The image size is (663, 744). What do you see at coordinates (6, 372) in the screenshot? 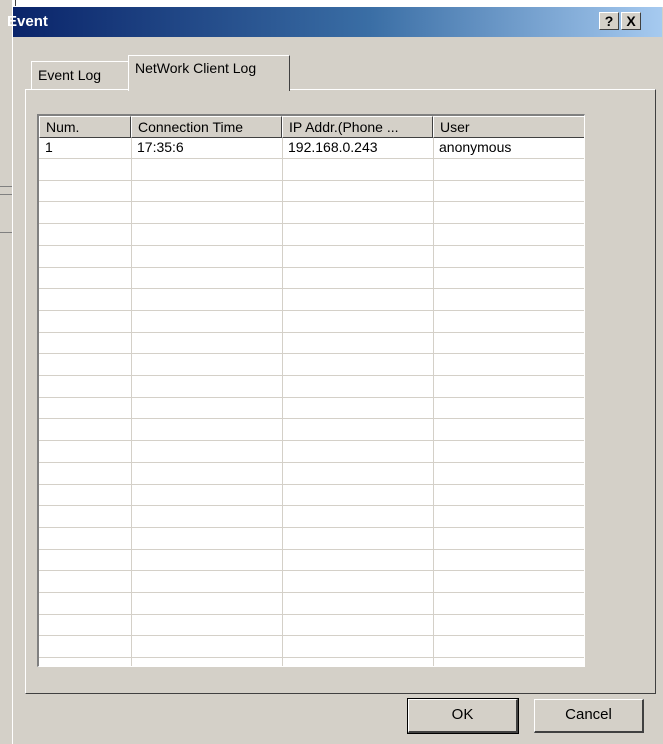
I see `background-window-left` at bounding box center [6, 372].